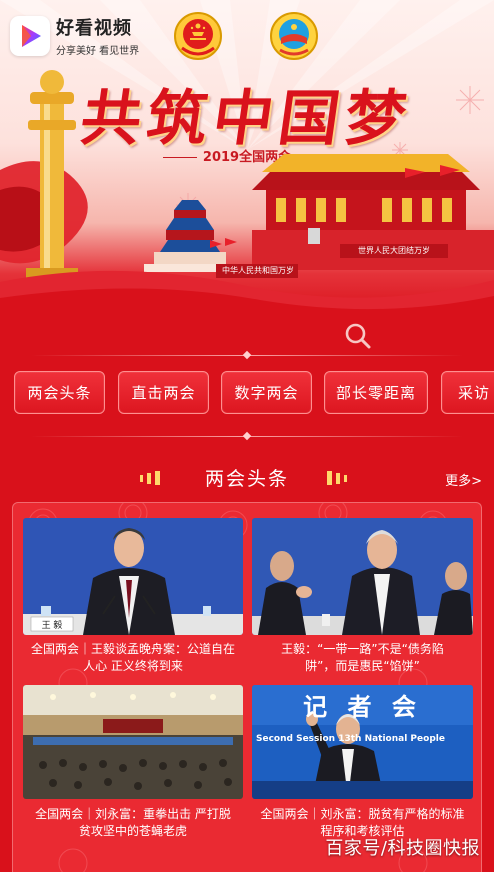 The width and height of the screenshot is (494, 872). I want to click on title-decoration-right, so click(337, 478).